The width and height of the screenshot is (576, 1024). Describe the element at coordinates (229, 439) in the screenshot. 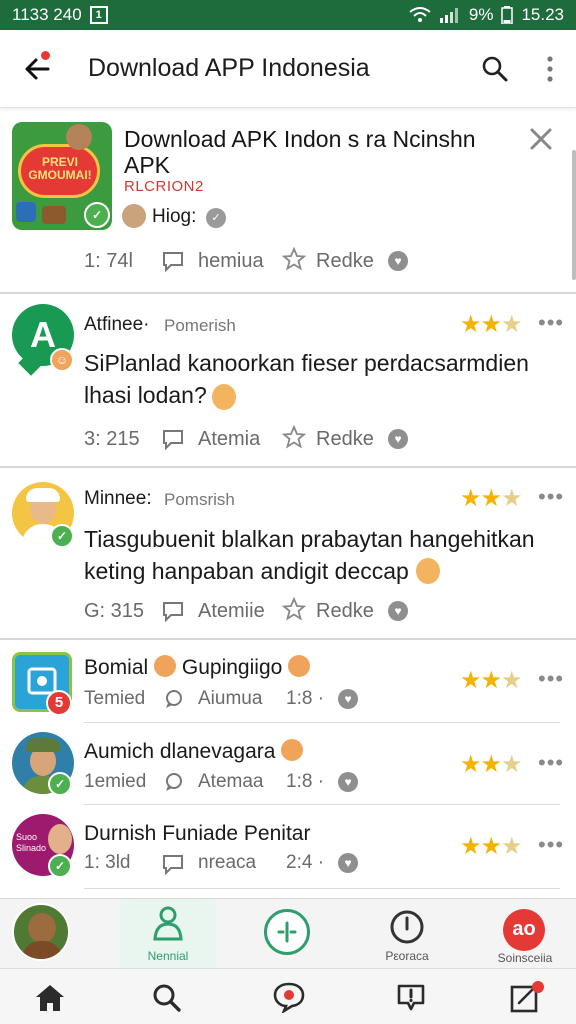

I see `post-comment-label: Atemia` at that location.